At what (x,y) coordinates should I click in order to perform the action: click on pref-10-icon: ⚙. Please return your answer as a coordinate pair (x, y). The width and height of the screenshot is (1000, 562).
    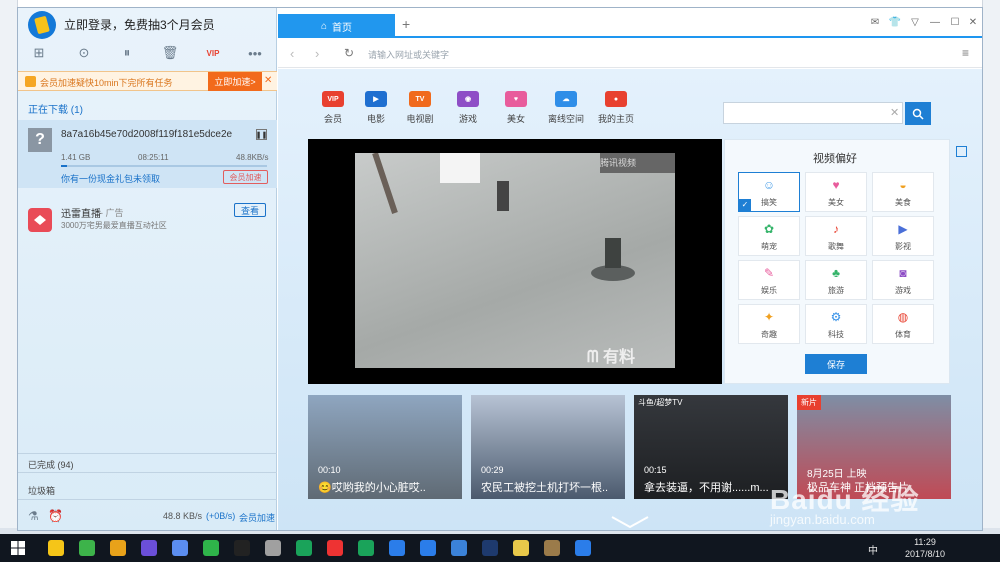
    Looking at the image, I should click on (836, 317).